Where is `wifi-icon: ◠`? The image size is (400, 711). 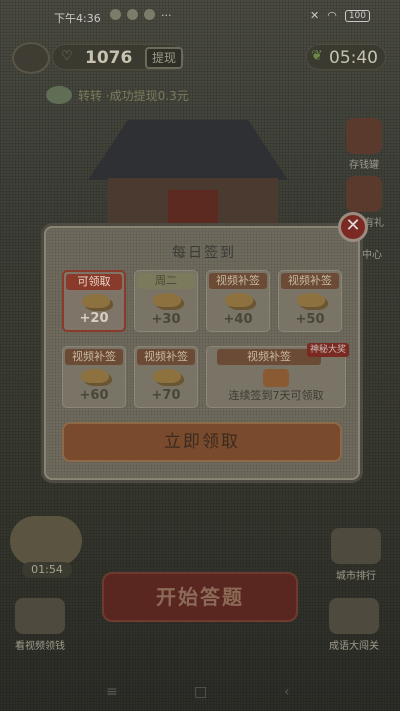 wifi-icon: ◠ is located at coordinates (332, 15).